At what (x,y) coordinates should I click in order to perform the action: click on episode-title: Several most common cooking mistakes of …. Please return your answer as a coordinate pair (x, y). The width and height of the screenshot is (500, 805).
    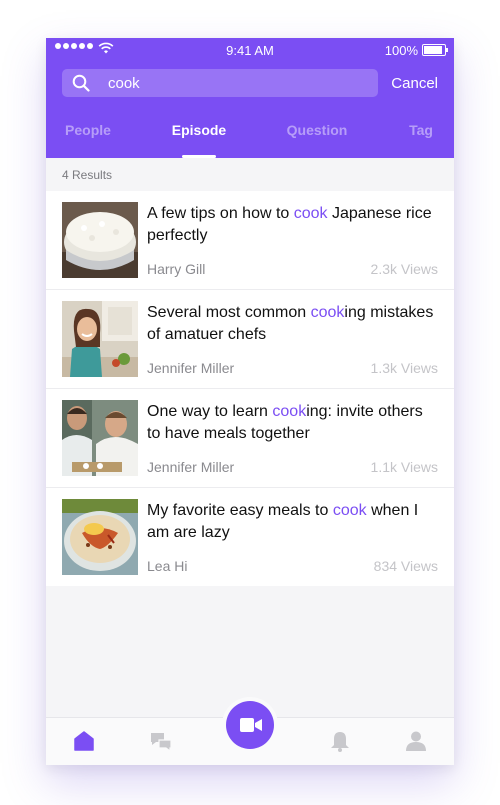
    Looking at the image, I should click on (293, 324).